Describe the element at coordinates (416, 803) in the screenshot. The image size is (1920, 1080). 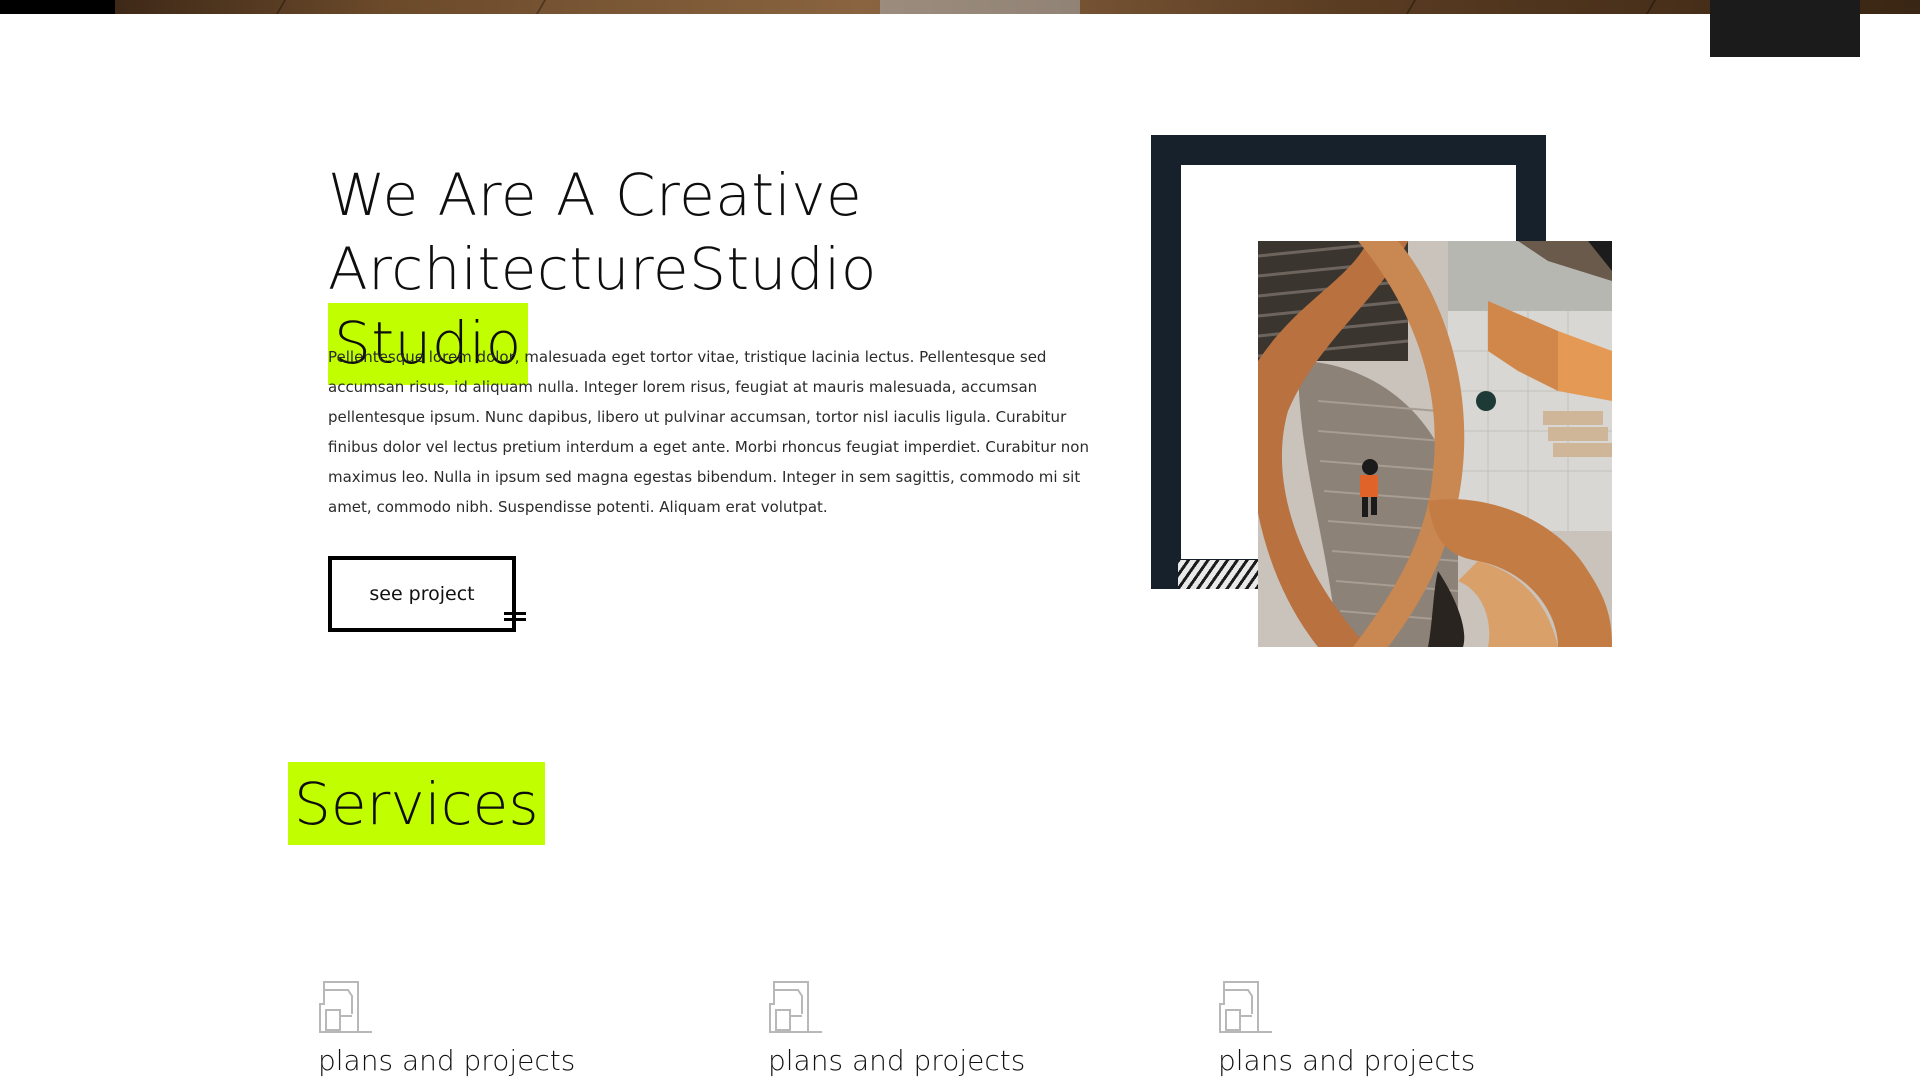
I see `services-title: Services` at that location.